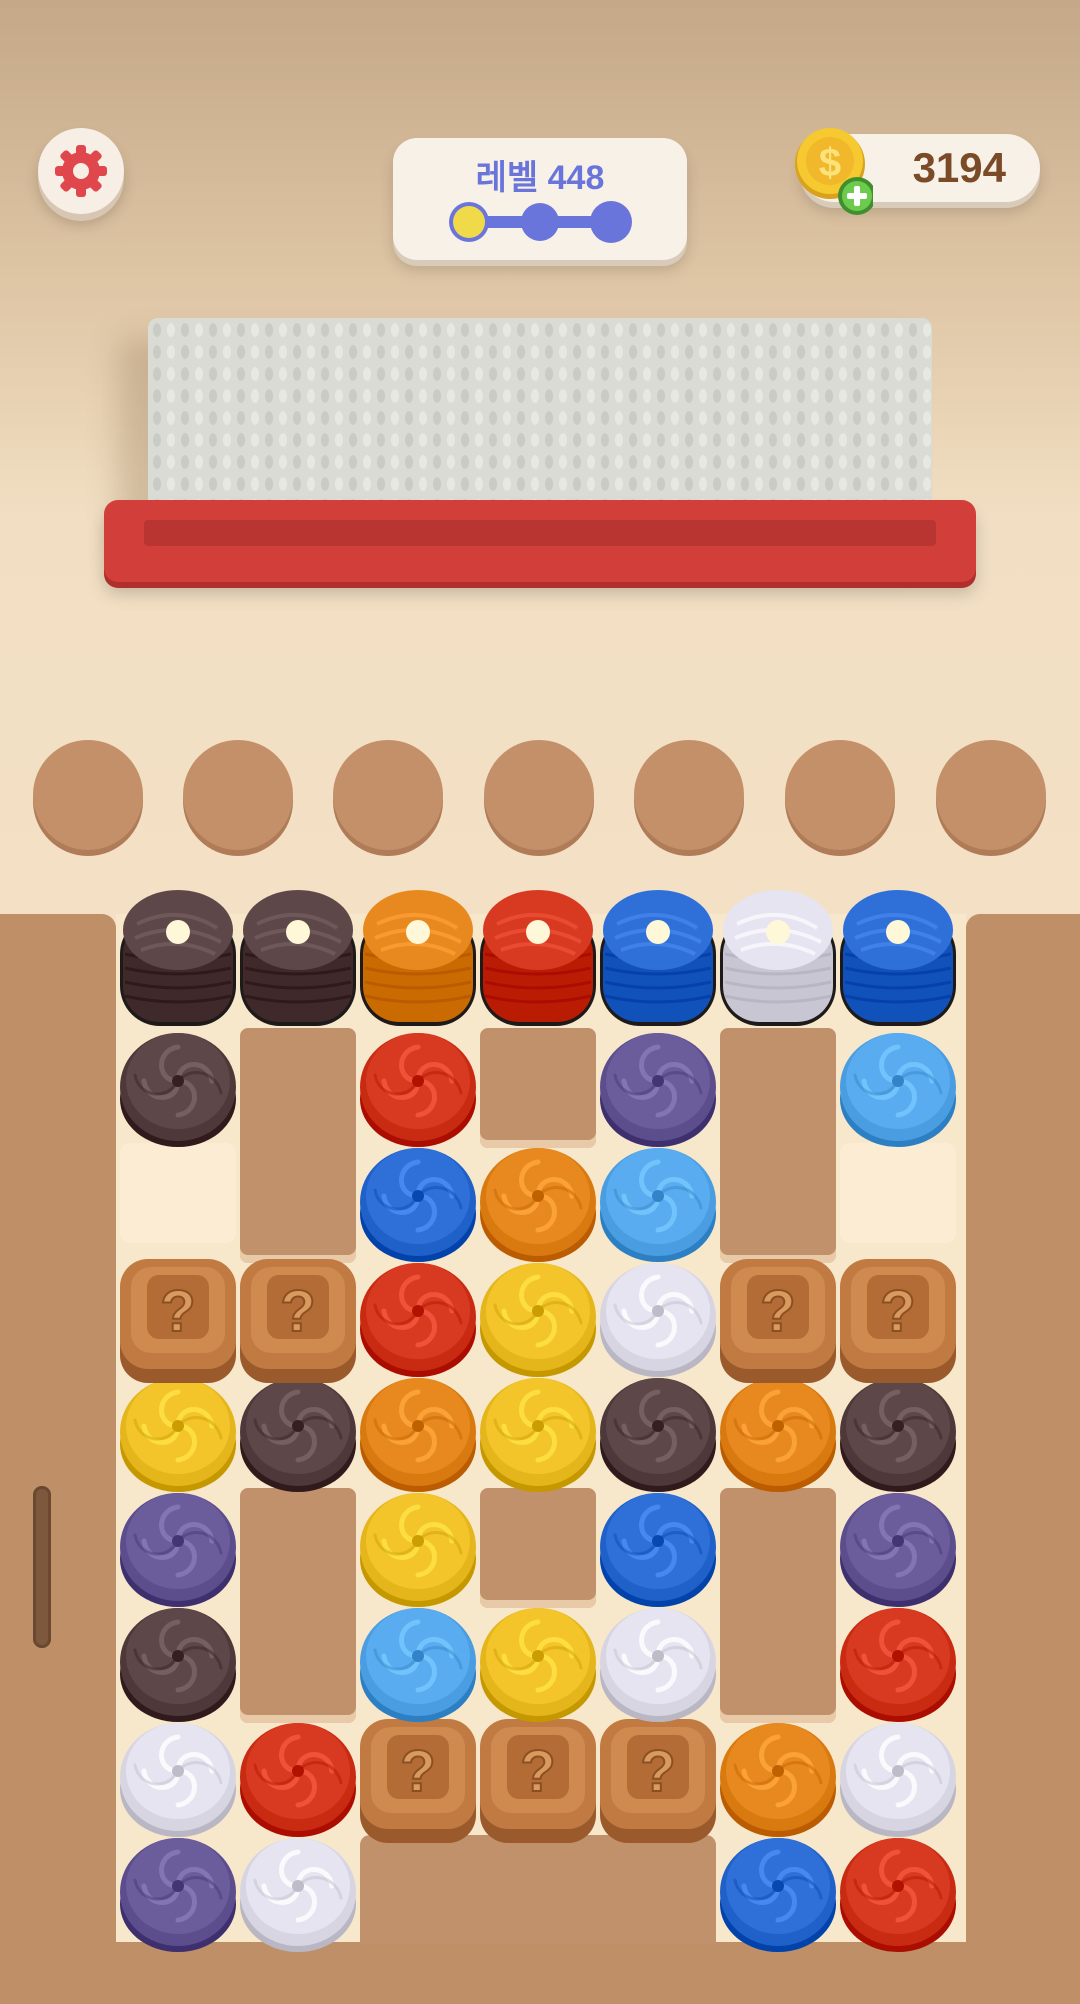  Describe the element at coordinates (58, 1459) in the screenshot. I see `board-side-left` at that location.